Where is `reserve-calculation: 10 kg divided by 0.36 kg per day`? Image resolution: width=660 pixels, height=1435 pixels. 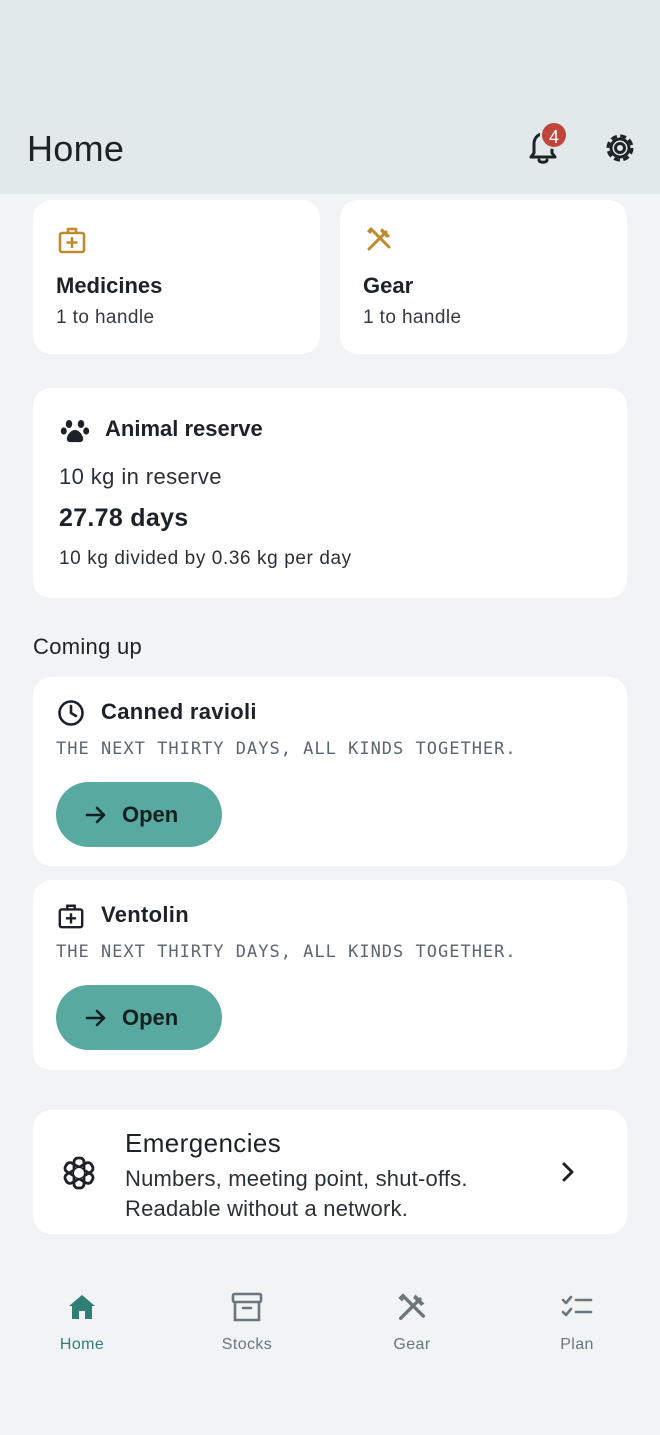 reserve-calculation: 10 kg divided by 0.36 kg per day is located at coordinates (205, 558).